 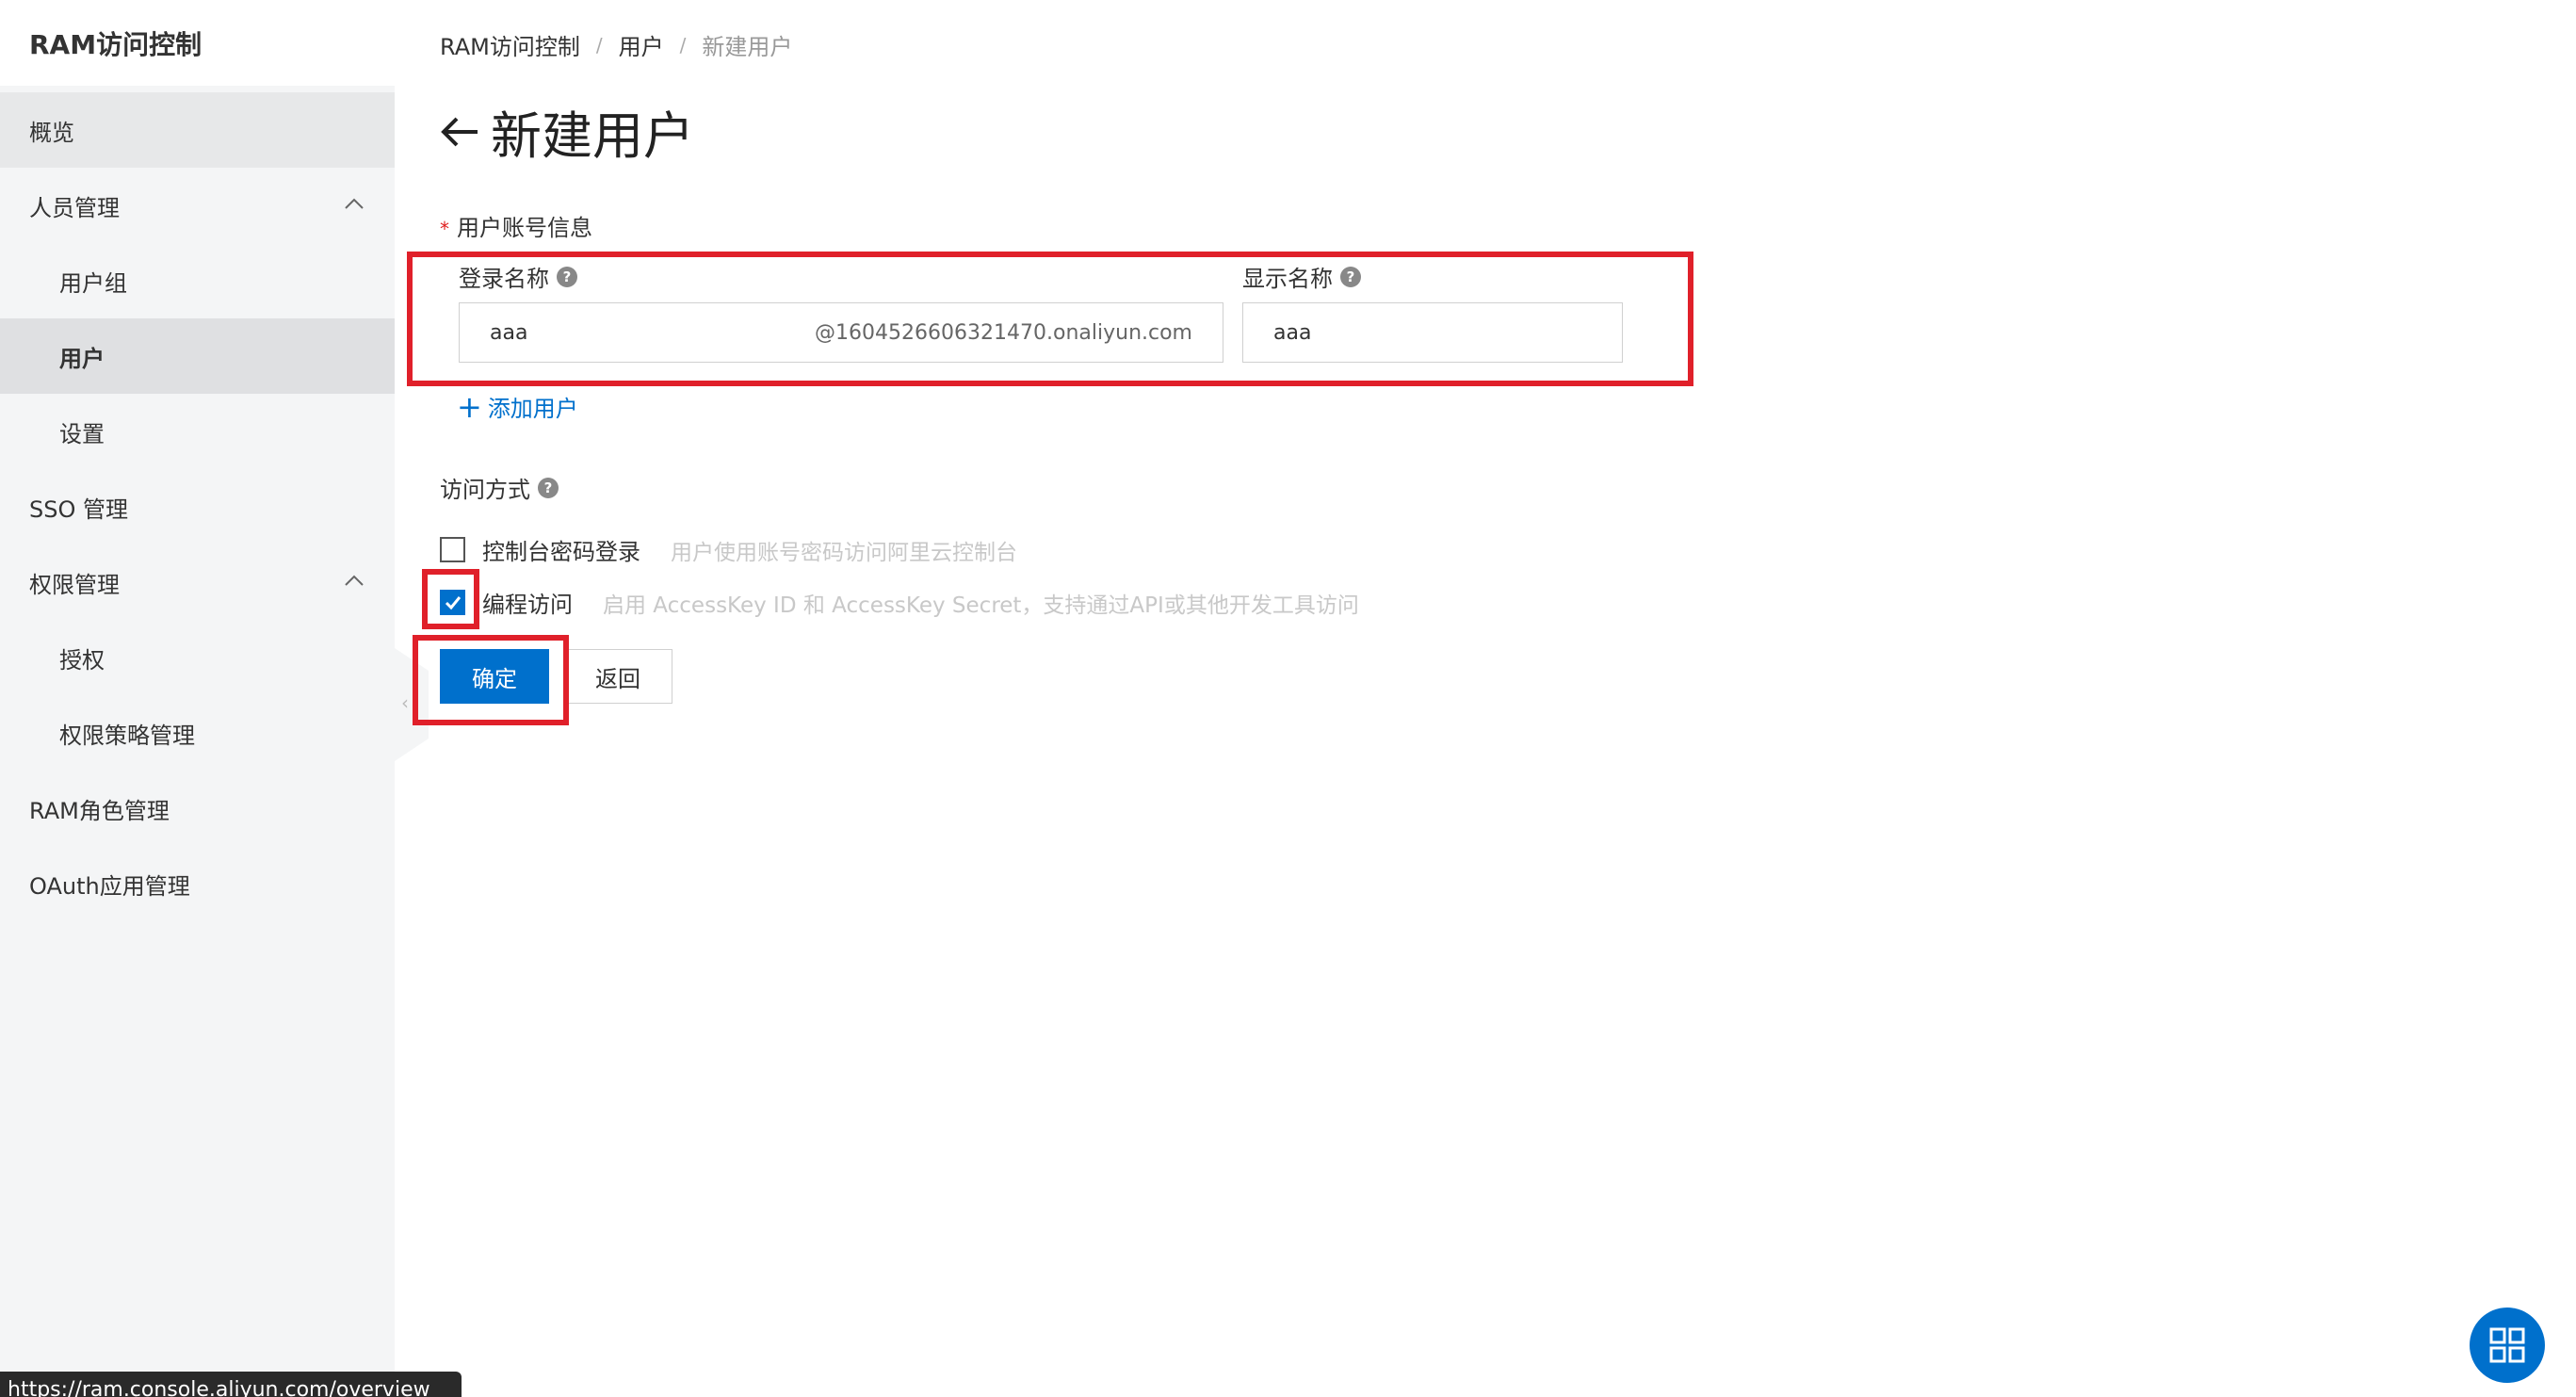 I want to click on chevron-left-icon: ‹, so click(x=405, y=703).